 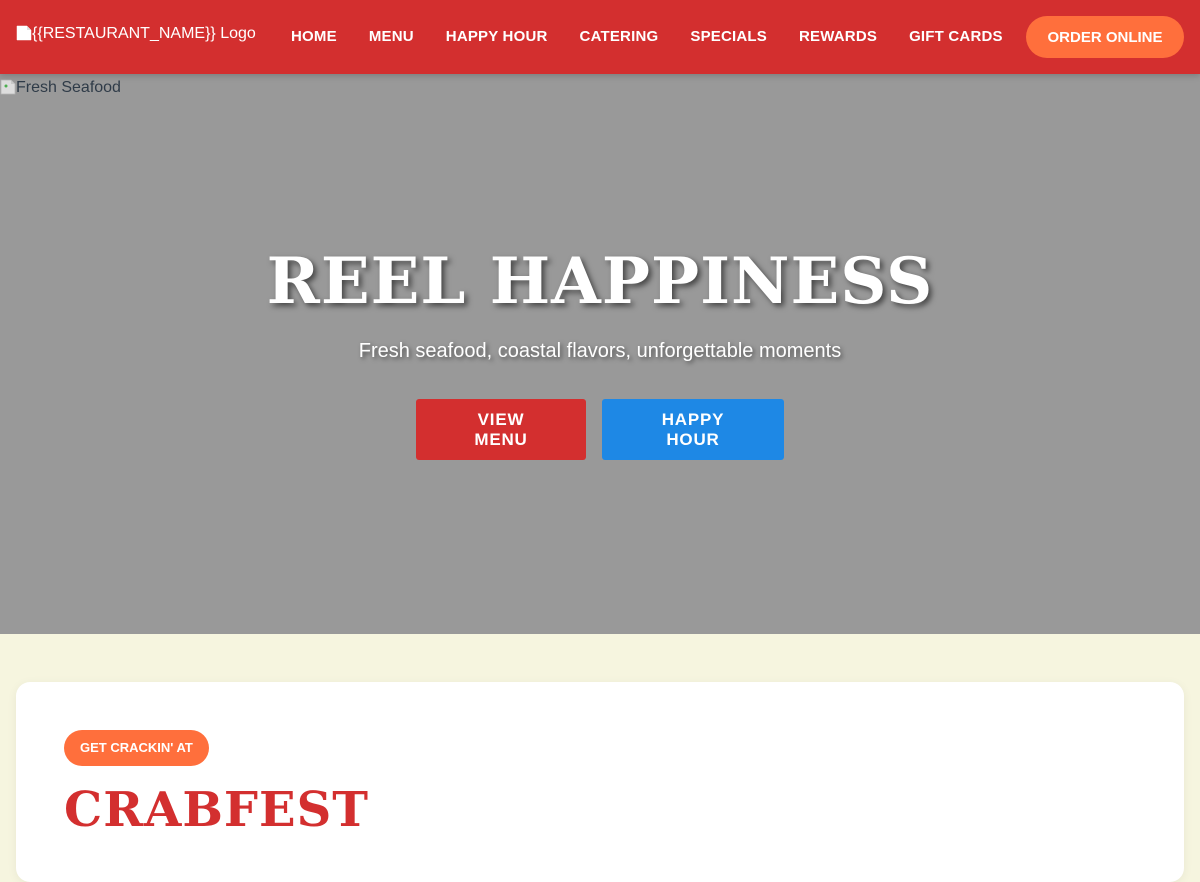 I want to click on nav-home: HOME, so click(x=314, y=37).